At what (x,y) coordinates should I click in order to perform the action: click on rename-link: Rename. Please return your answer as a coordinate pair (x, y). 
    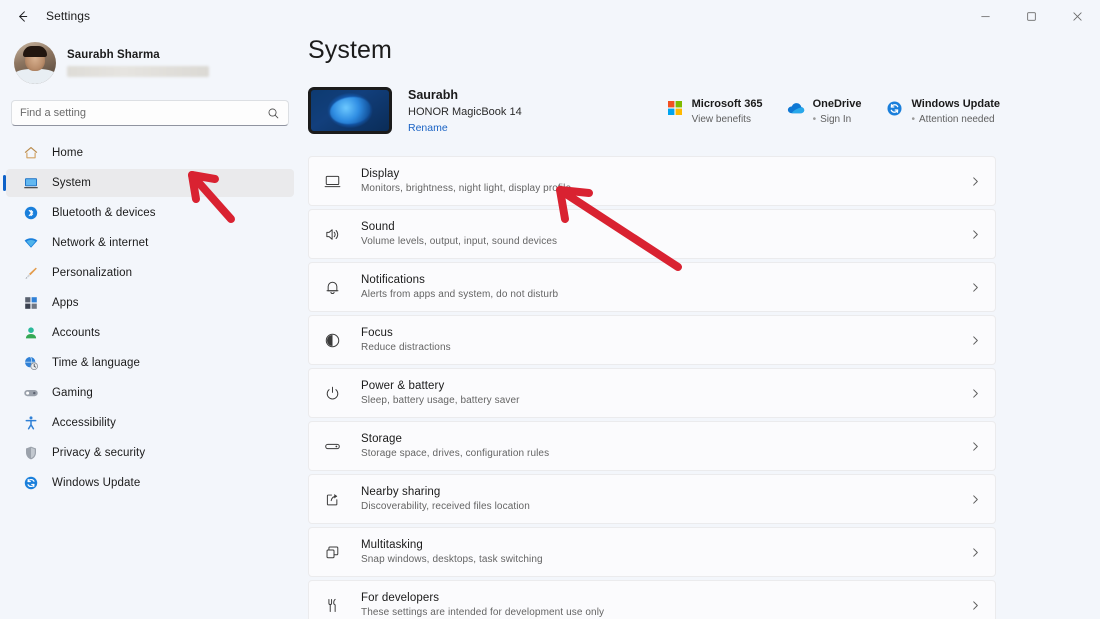
    Looking at the image, I should click on (465, 128).